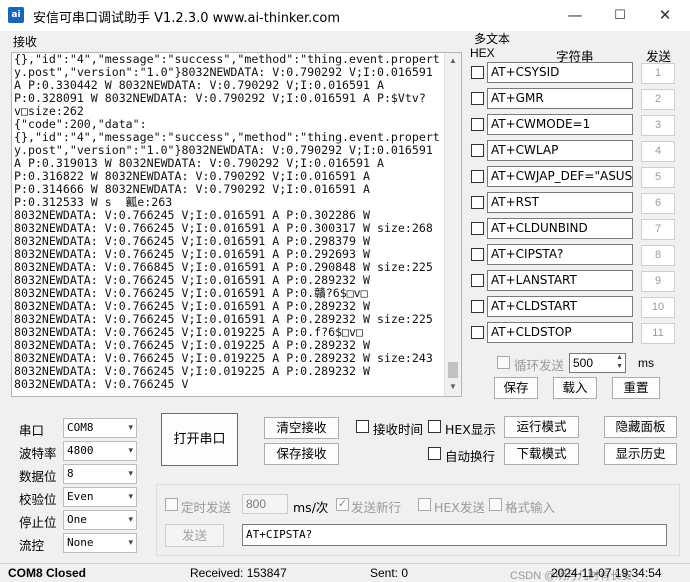 Image resolution: width=690 pixels, height=582 pixels. I want to click on multitext-send-button: 9, so click(658, 281).